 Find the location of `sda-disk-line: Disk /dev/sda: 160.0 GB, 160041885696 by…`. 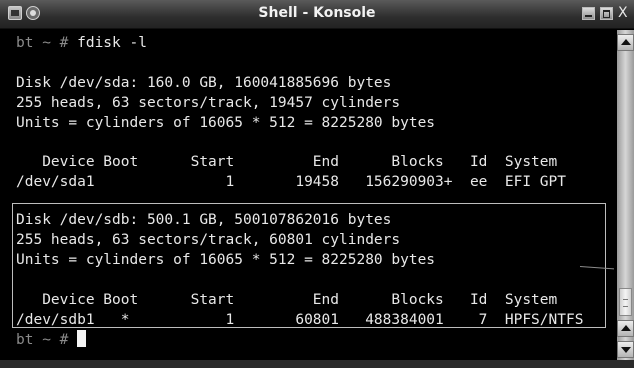

sda-disk-line: Disk /dev/sda: 160.0 GB, 160041885696 by… is located at coordinates (204, 83).